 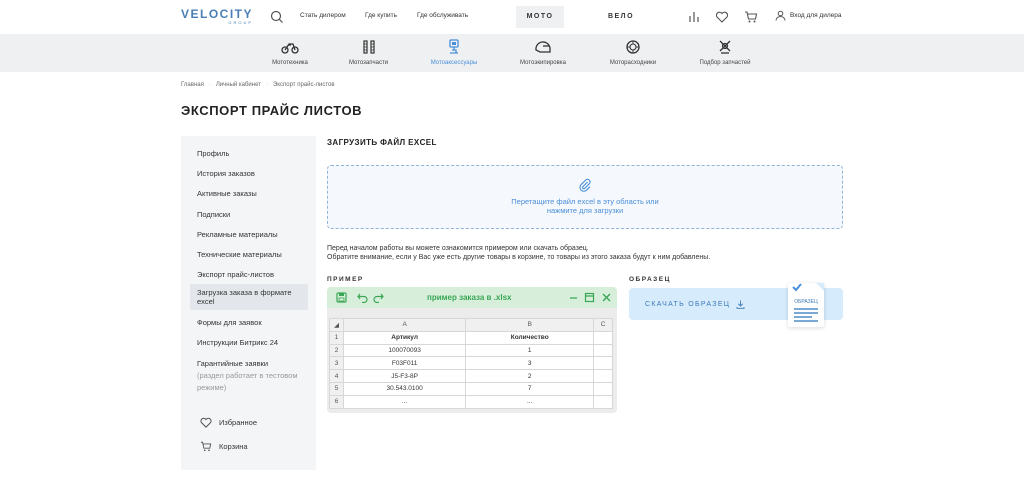 I want to click on redo-icon, so click(x=378, y=298).